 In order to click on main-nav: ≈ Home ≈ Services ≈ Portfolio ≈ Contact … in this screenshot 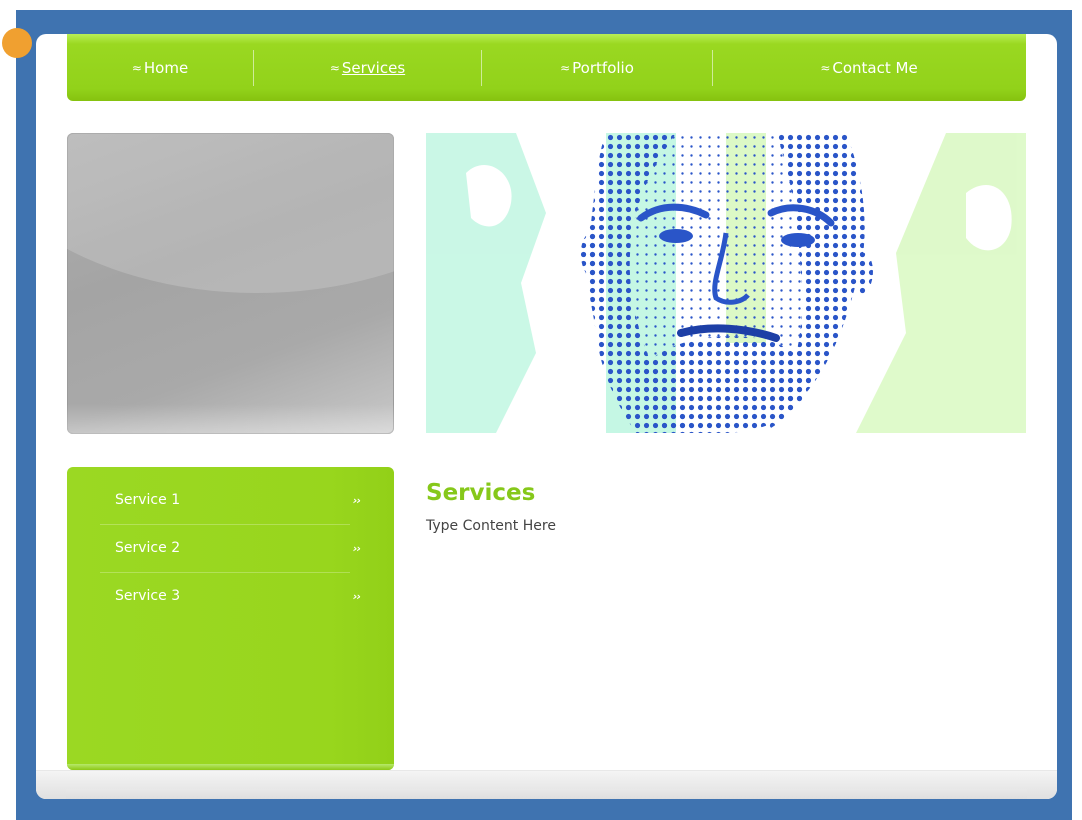, I will do `click(546, 67)`.